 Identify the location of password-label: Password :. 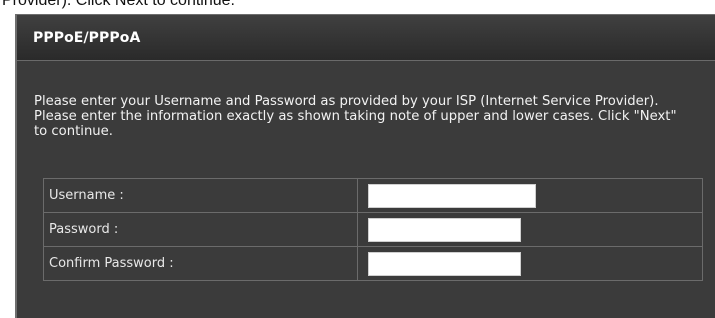
(200, 229).